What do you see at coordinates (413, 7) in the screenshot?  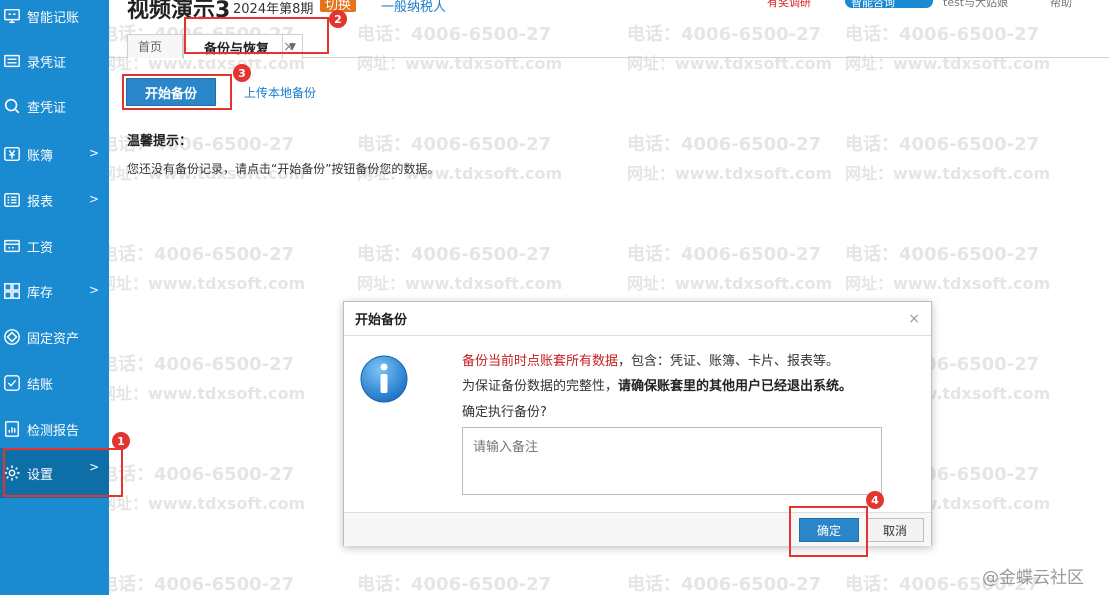 I see `taxpayer-link: 一般纳税人` at bounding box center [413, 7].